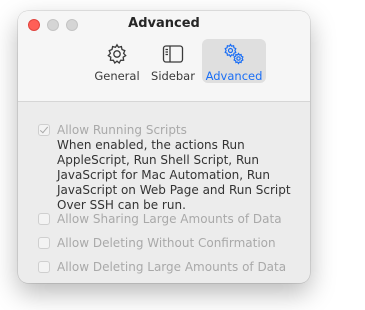 The height and width of the screenshot is (310, 365). Describe the element at coordinates (44, 243) in the screenshot. I see `allow-deleting-without-confirmation-checkbox` at that location.